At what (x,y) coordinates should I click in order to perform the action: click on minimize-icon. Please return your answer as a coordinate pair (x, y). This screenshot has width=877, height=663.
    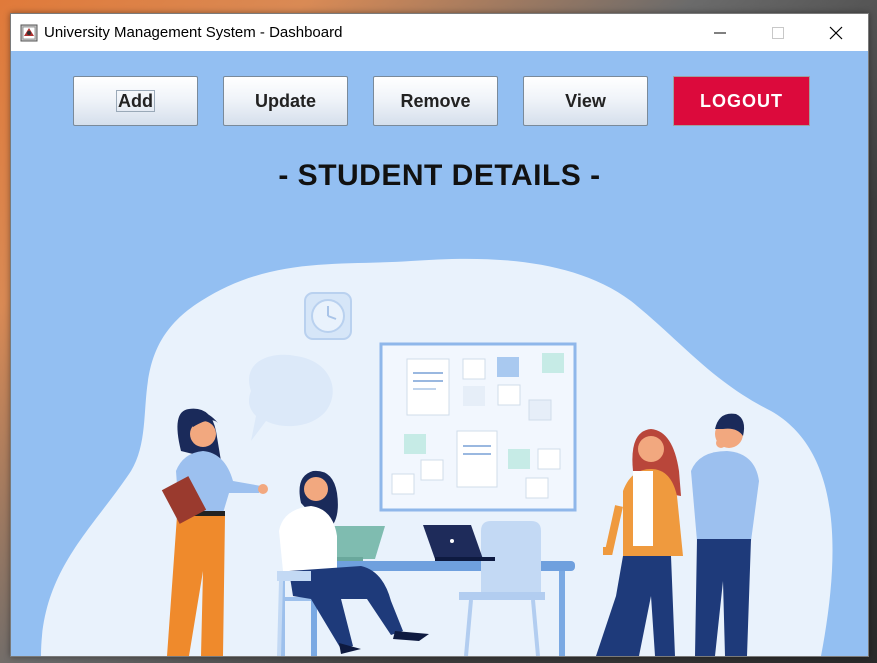
    Looking at the image, I should click on (720, 32).